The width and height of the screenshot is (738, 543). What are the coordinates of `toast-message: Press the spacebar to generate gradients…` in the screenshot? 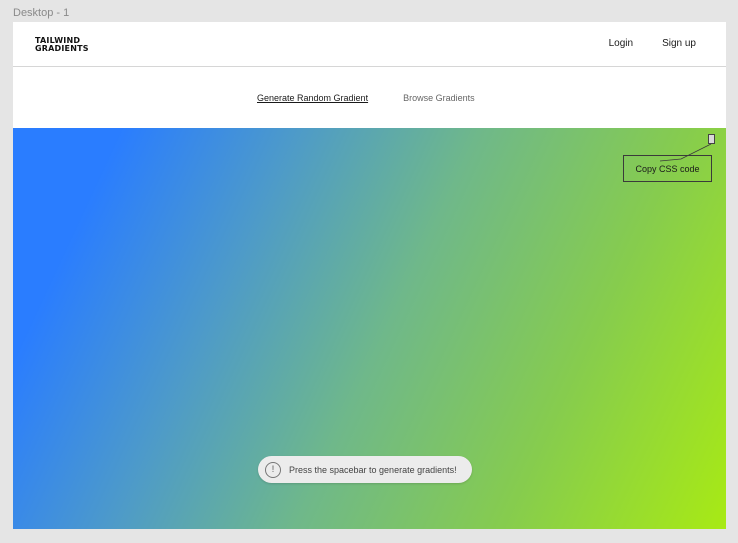 It's located at (373, 469).